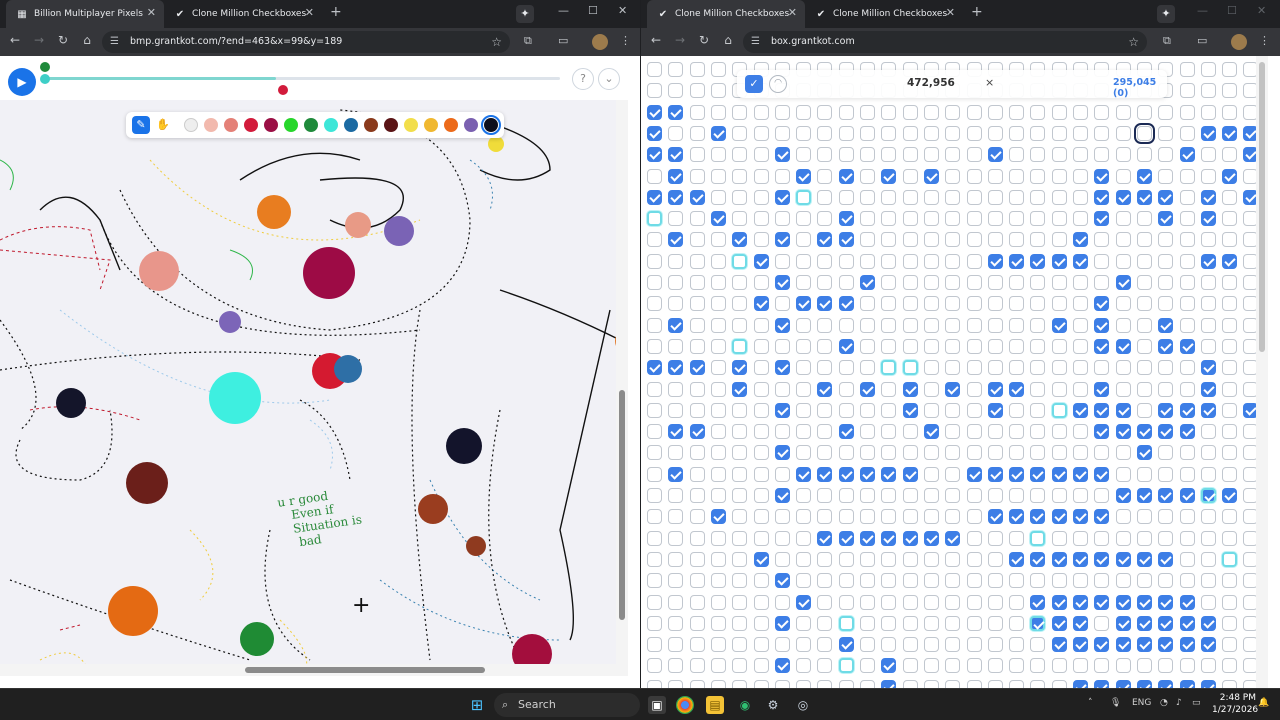  Describe the element at coordinates (1262, 372) in the screenshot. I see `vertical-scrollbar` at that location.